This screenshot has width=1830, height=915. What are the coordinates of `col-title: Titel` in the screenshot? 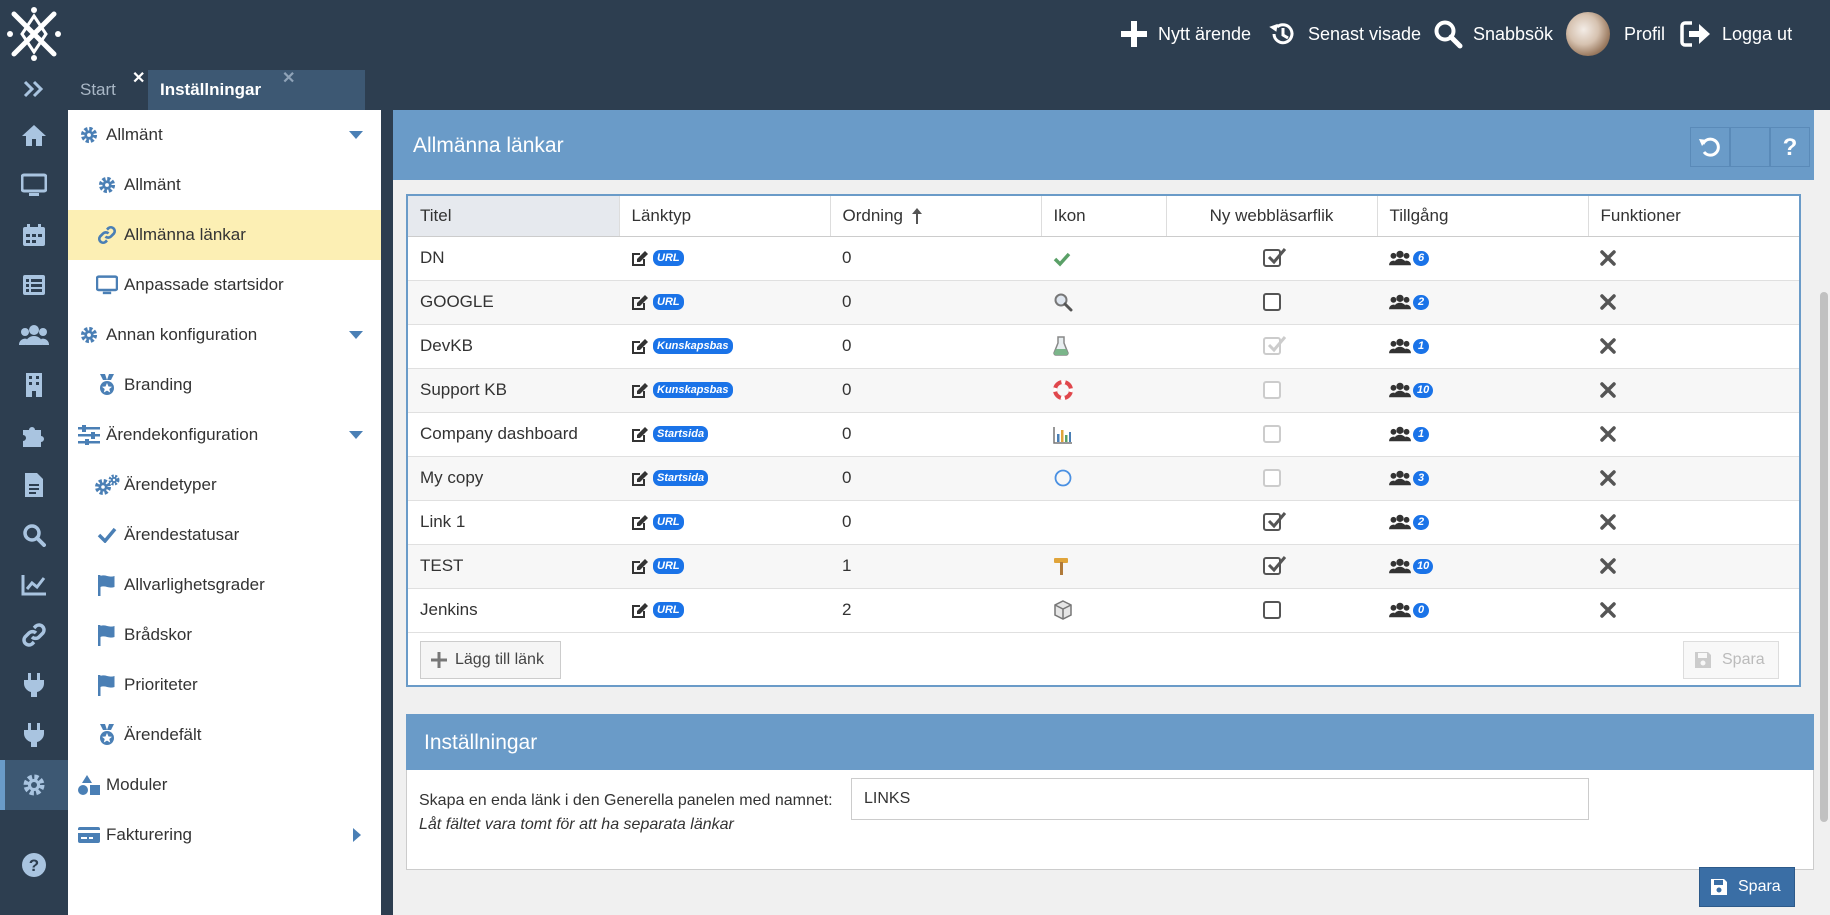 It's located at (514, 216).